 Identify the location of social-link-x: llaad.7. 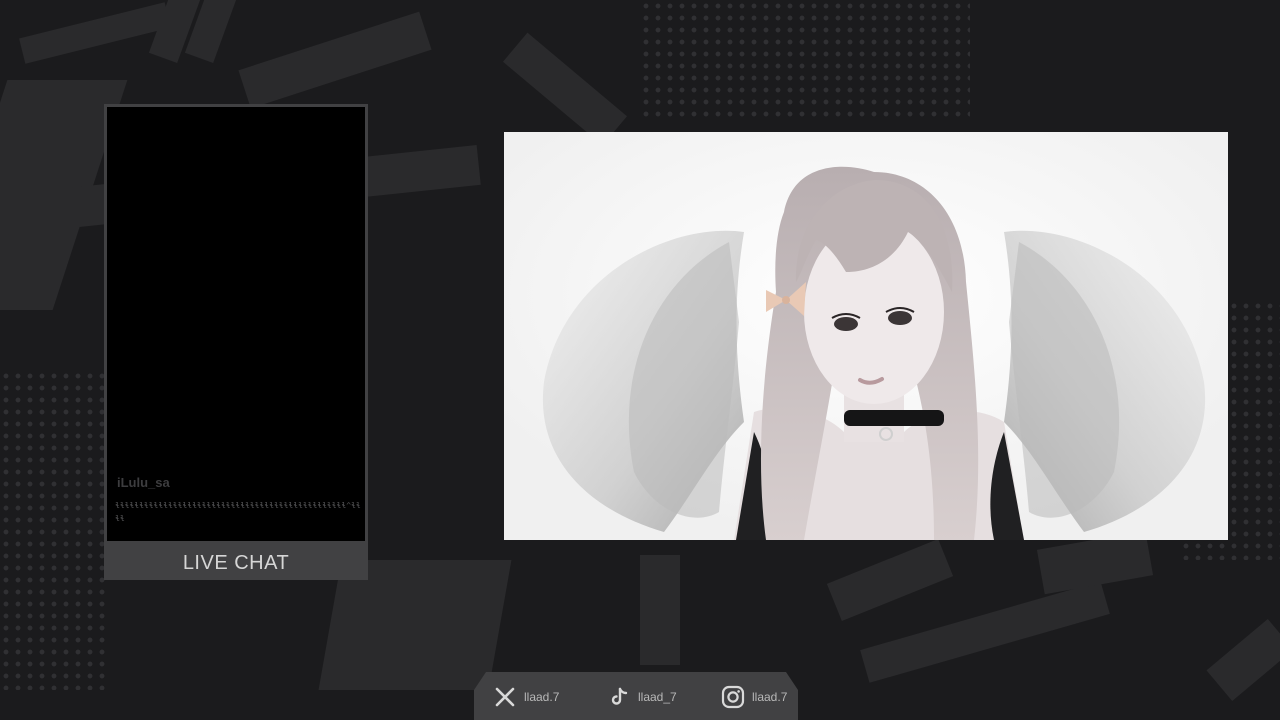
(525, 697).